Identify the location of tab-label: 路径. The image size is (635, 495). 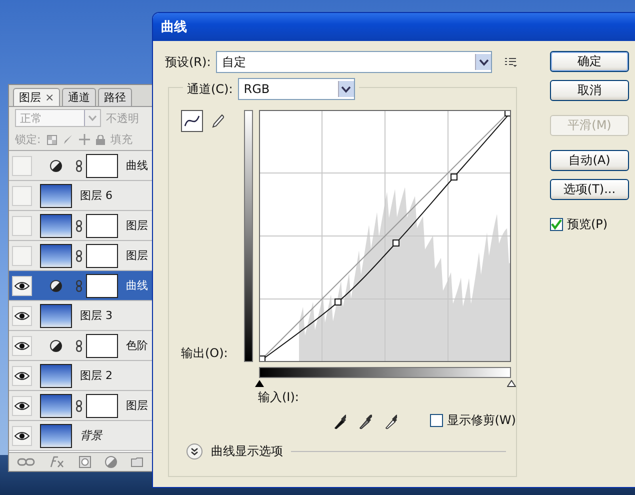
(115, 97).